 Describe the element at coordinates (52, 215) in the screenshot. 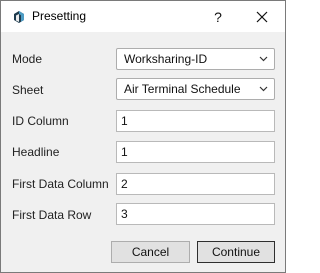

I see `first-data-row-label: First Data Row` at that location.